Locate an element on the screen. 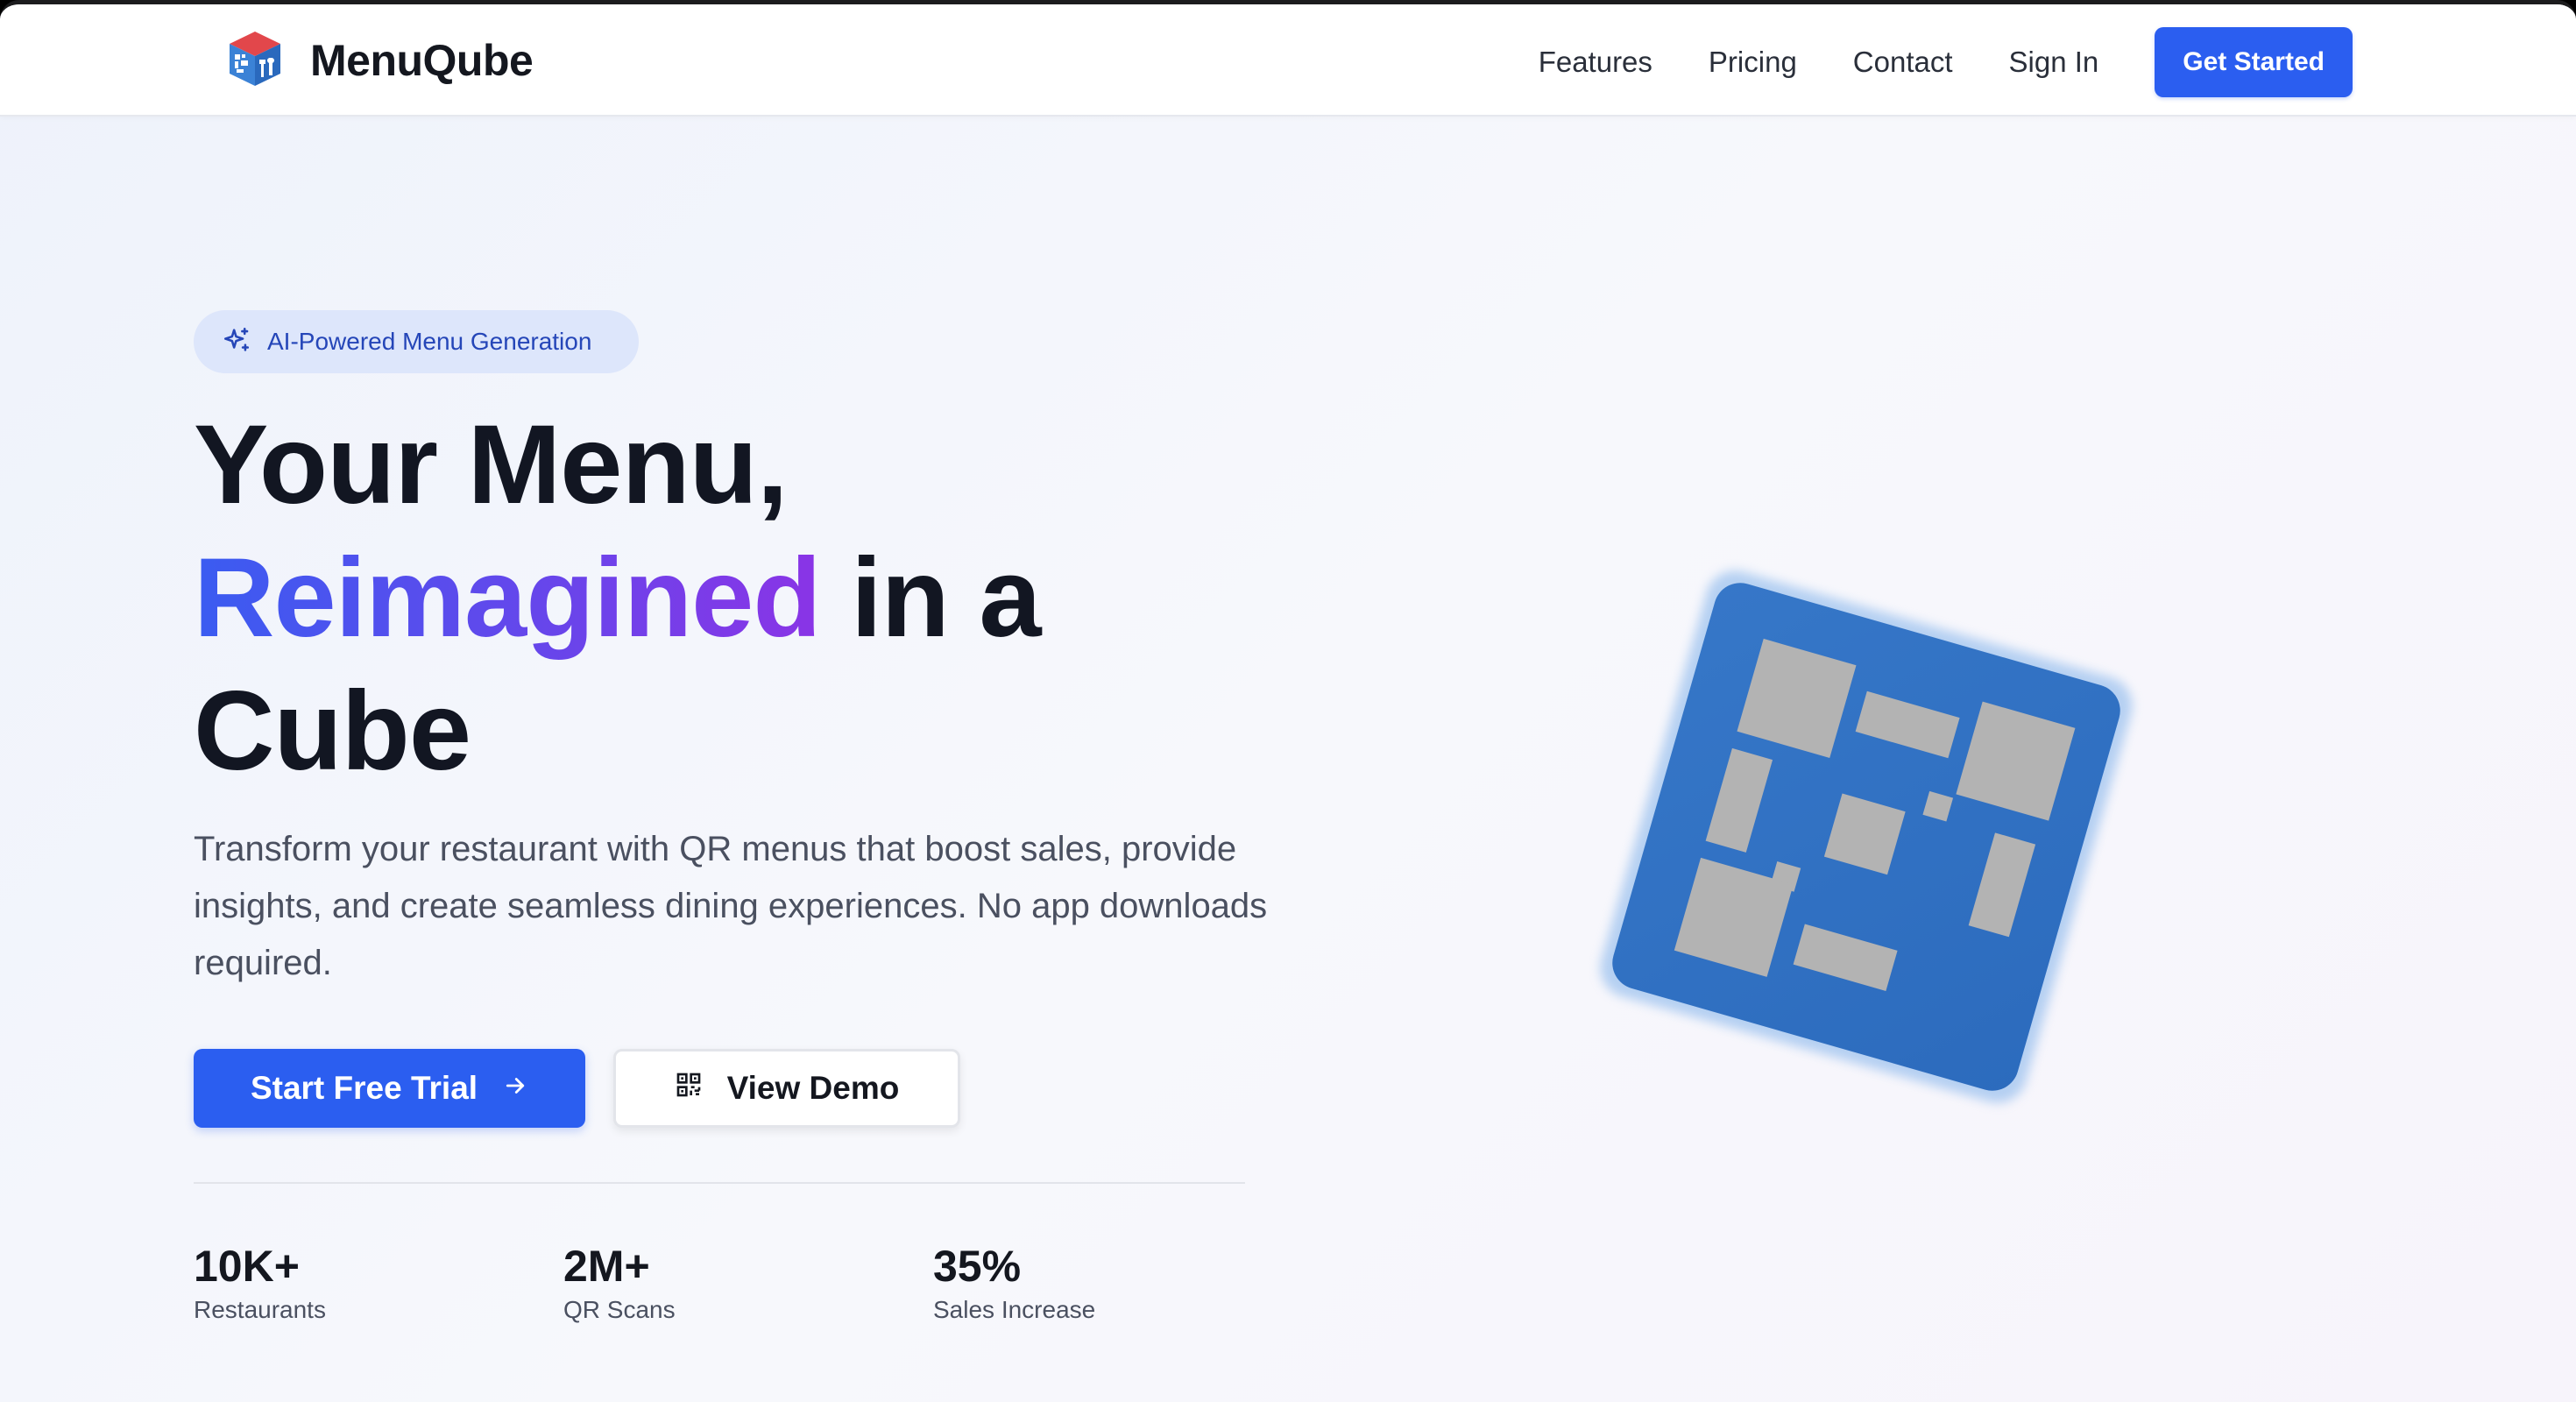 The width and height of the screenshot is (2576, 1402). stat-qr-scans: 2M+ QR Scans is located at coordinates (619, 1282).